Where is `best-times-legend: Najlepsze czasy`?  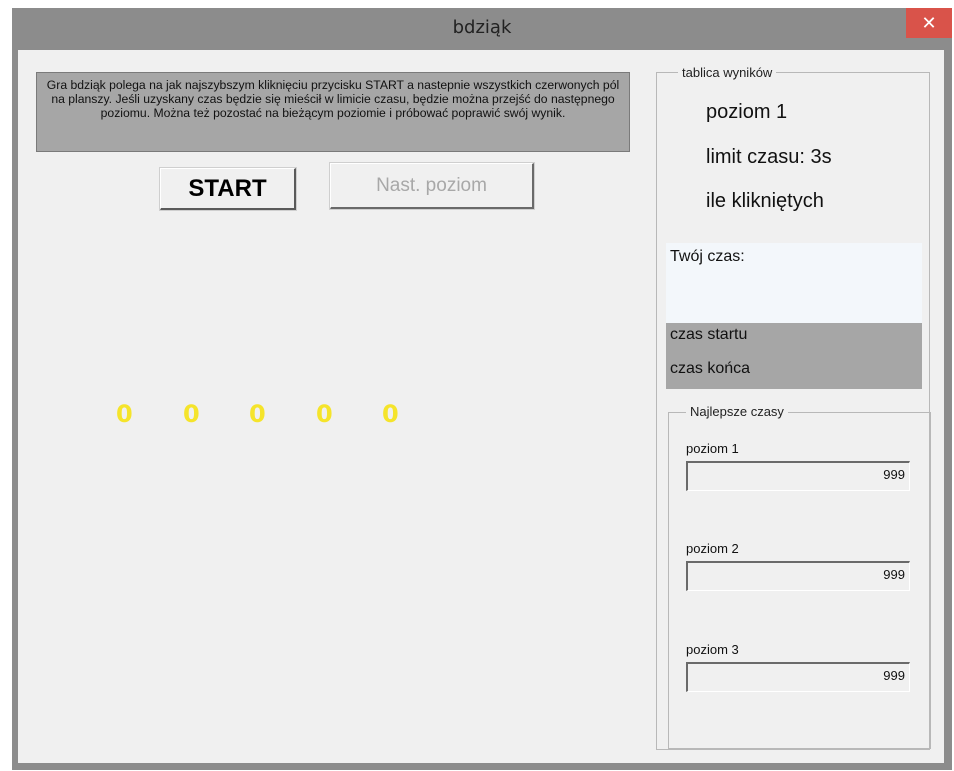
best-times-legend: Najlepsze czasy is located at coordinates (737, 411).